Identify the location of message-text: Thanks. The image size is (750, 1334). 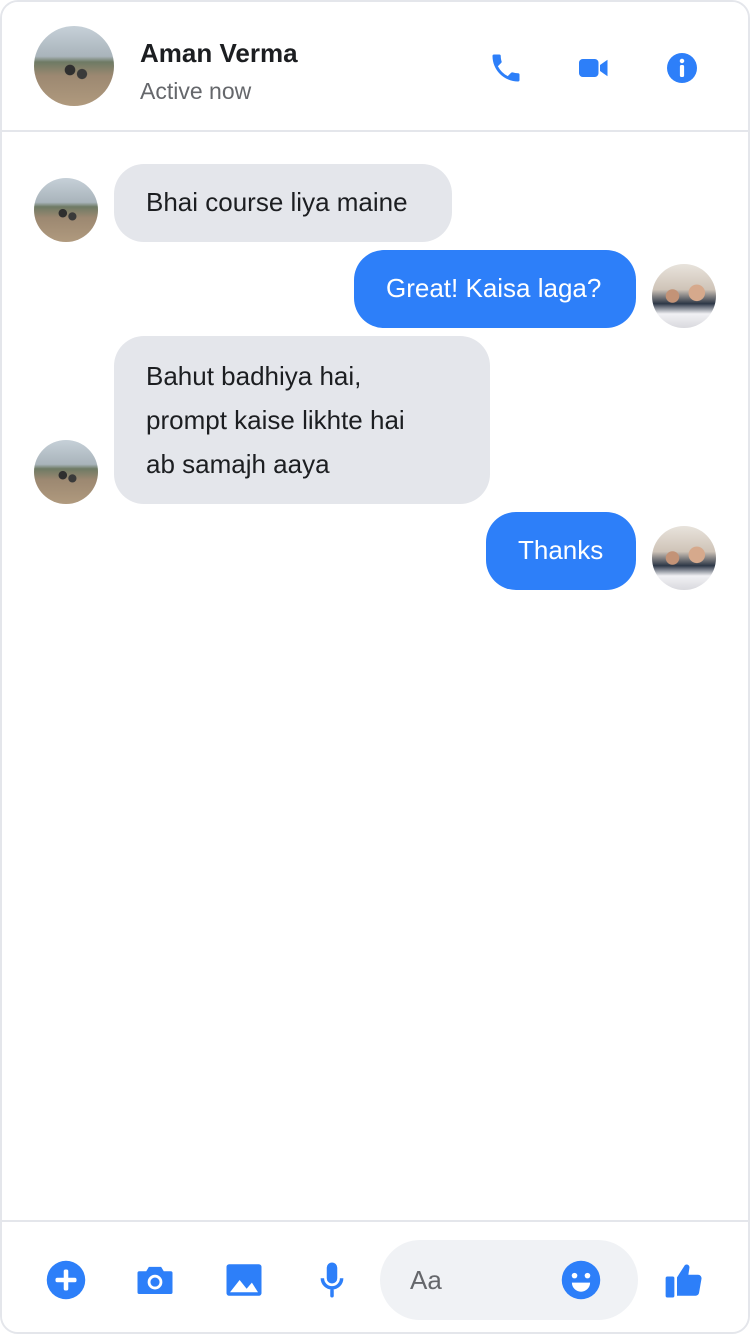
(561, 550).